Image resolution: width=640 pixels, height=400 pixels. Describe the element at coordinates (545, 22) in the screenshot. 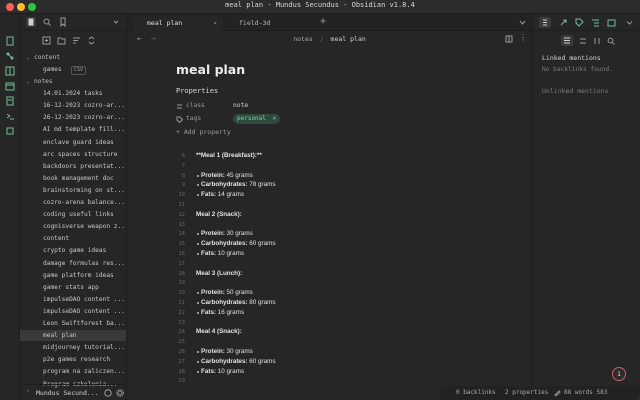

I see `backlinks-tab-icon` at that location.